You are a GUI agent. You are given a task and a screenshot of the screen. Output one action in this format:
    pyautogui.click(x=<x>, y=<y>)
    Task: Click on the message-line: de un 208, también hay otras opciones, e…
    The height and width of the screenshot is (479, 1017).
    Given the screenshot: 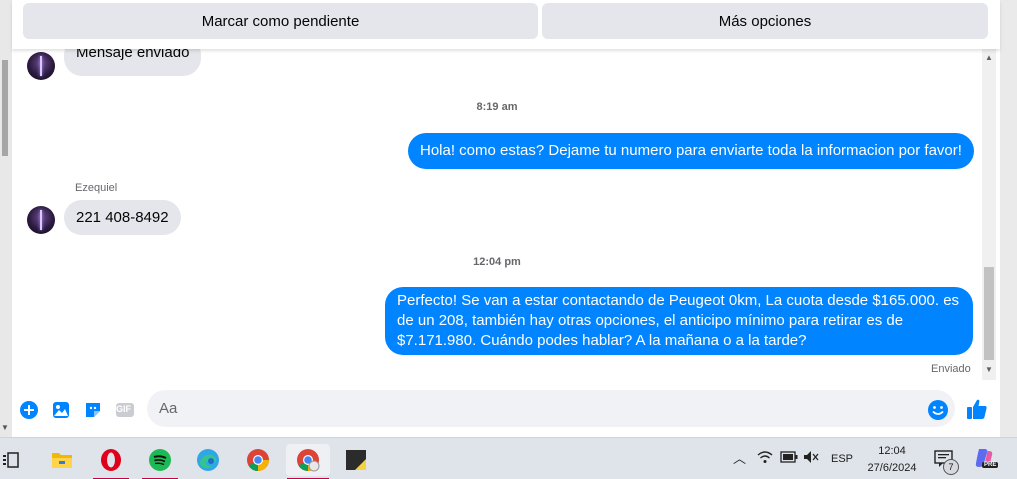 What is the action you would take?
    pyautogui.click(x=650, y=320)
    